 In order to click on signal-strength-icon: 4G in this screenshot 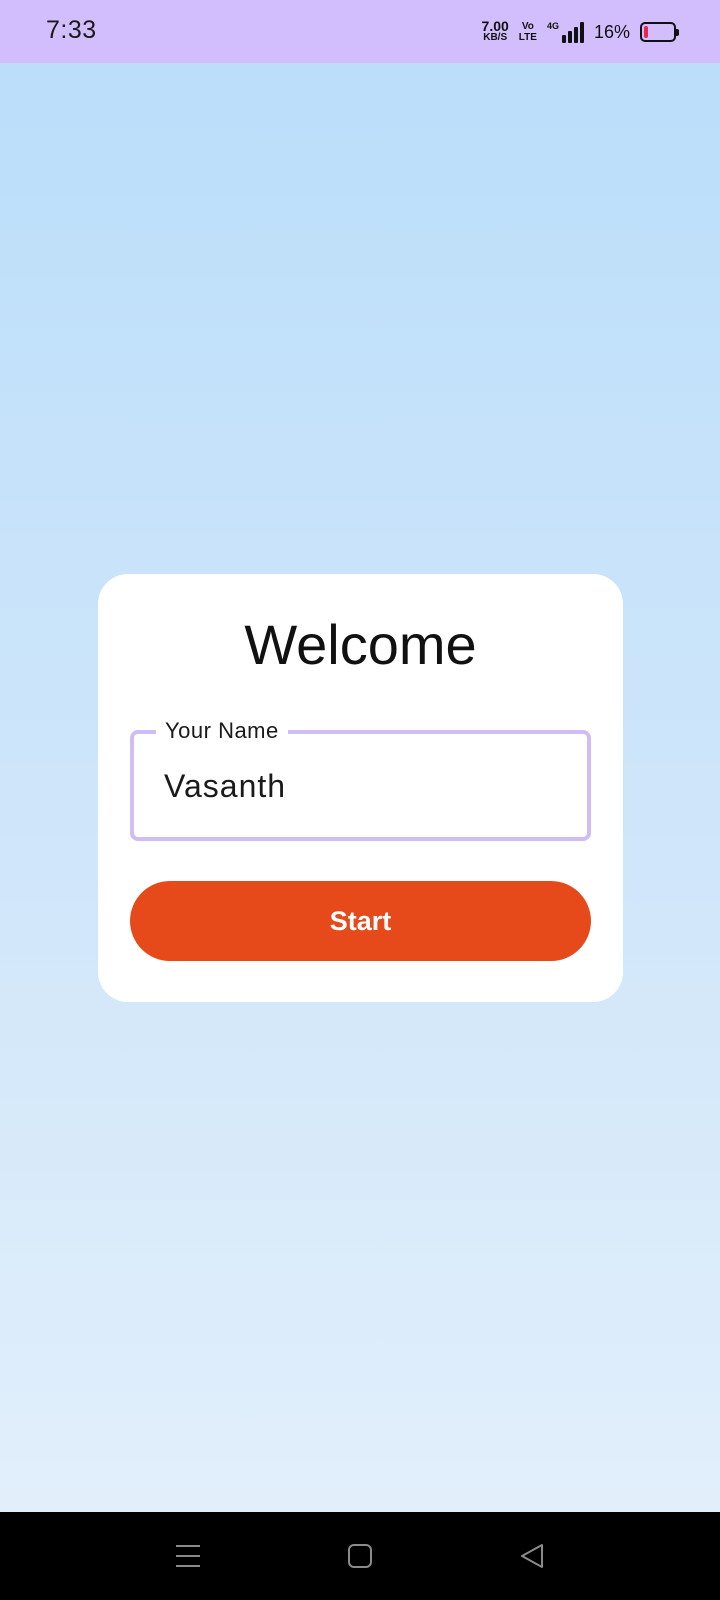, I will do `click(565, 32)`.